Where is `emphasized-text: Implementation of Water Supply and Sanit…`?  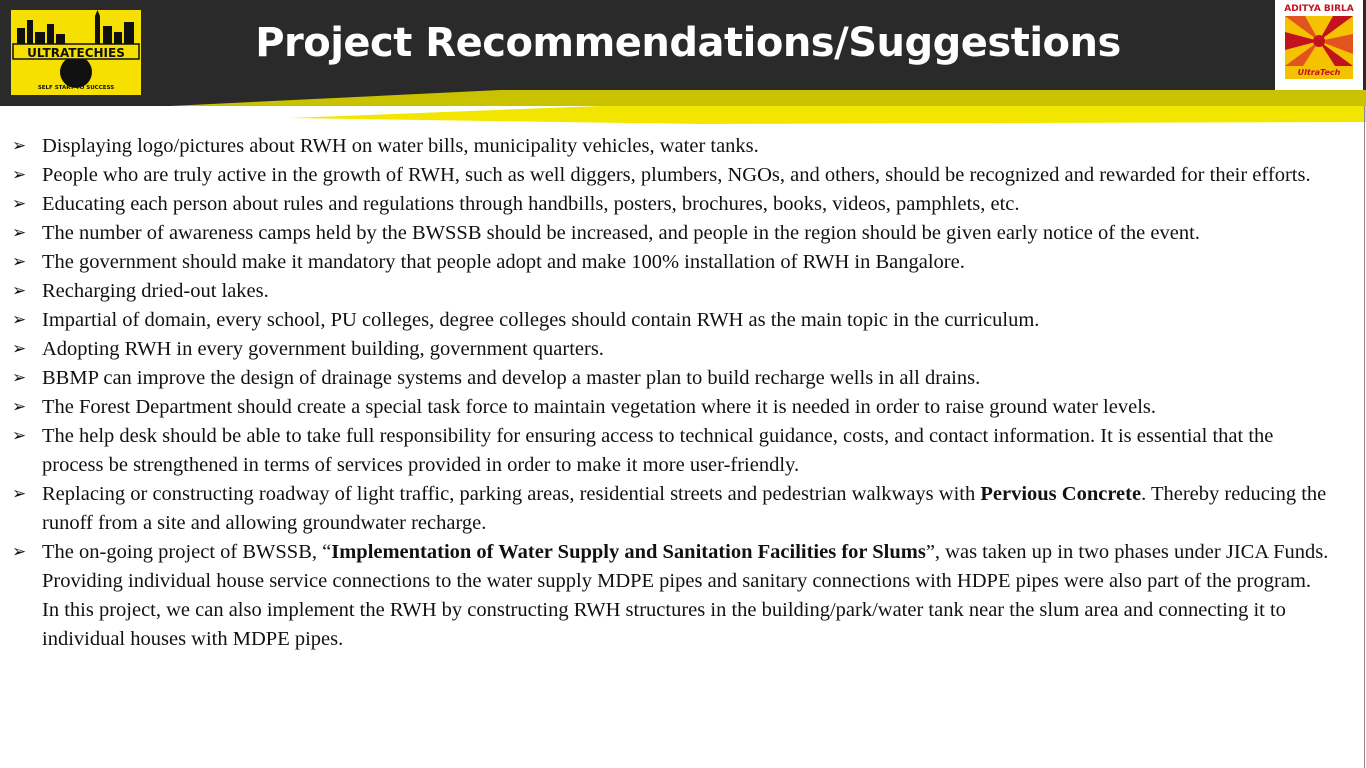
emphasized-text: Implementation of Water Supply and Sanit… is located at coordinates (628, 552).